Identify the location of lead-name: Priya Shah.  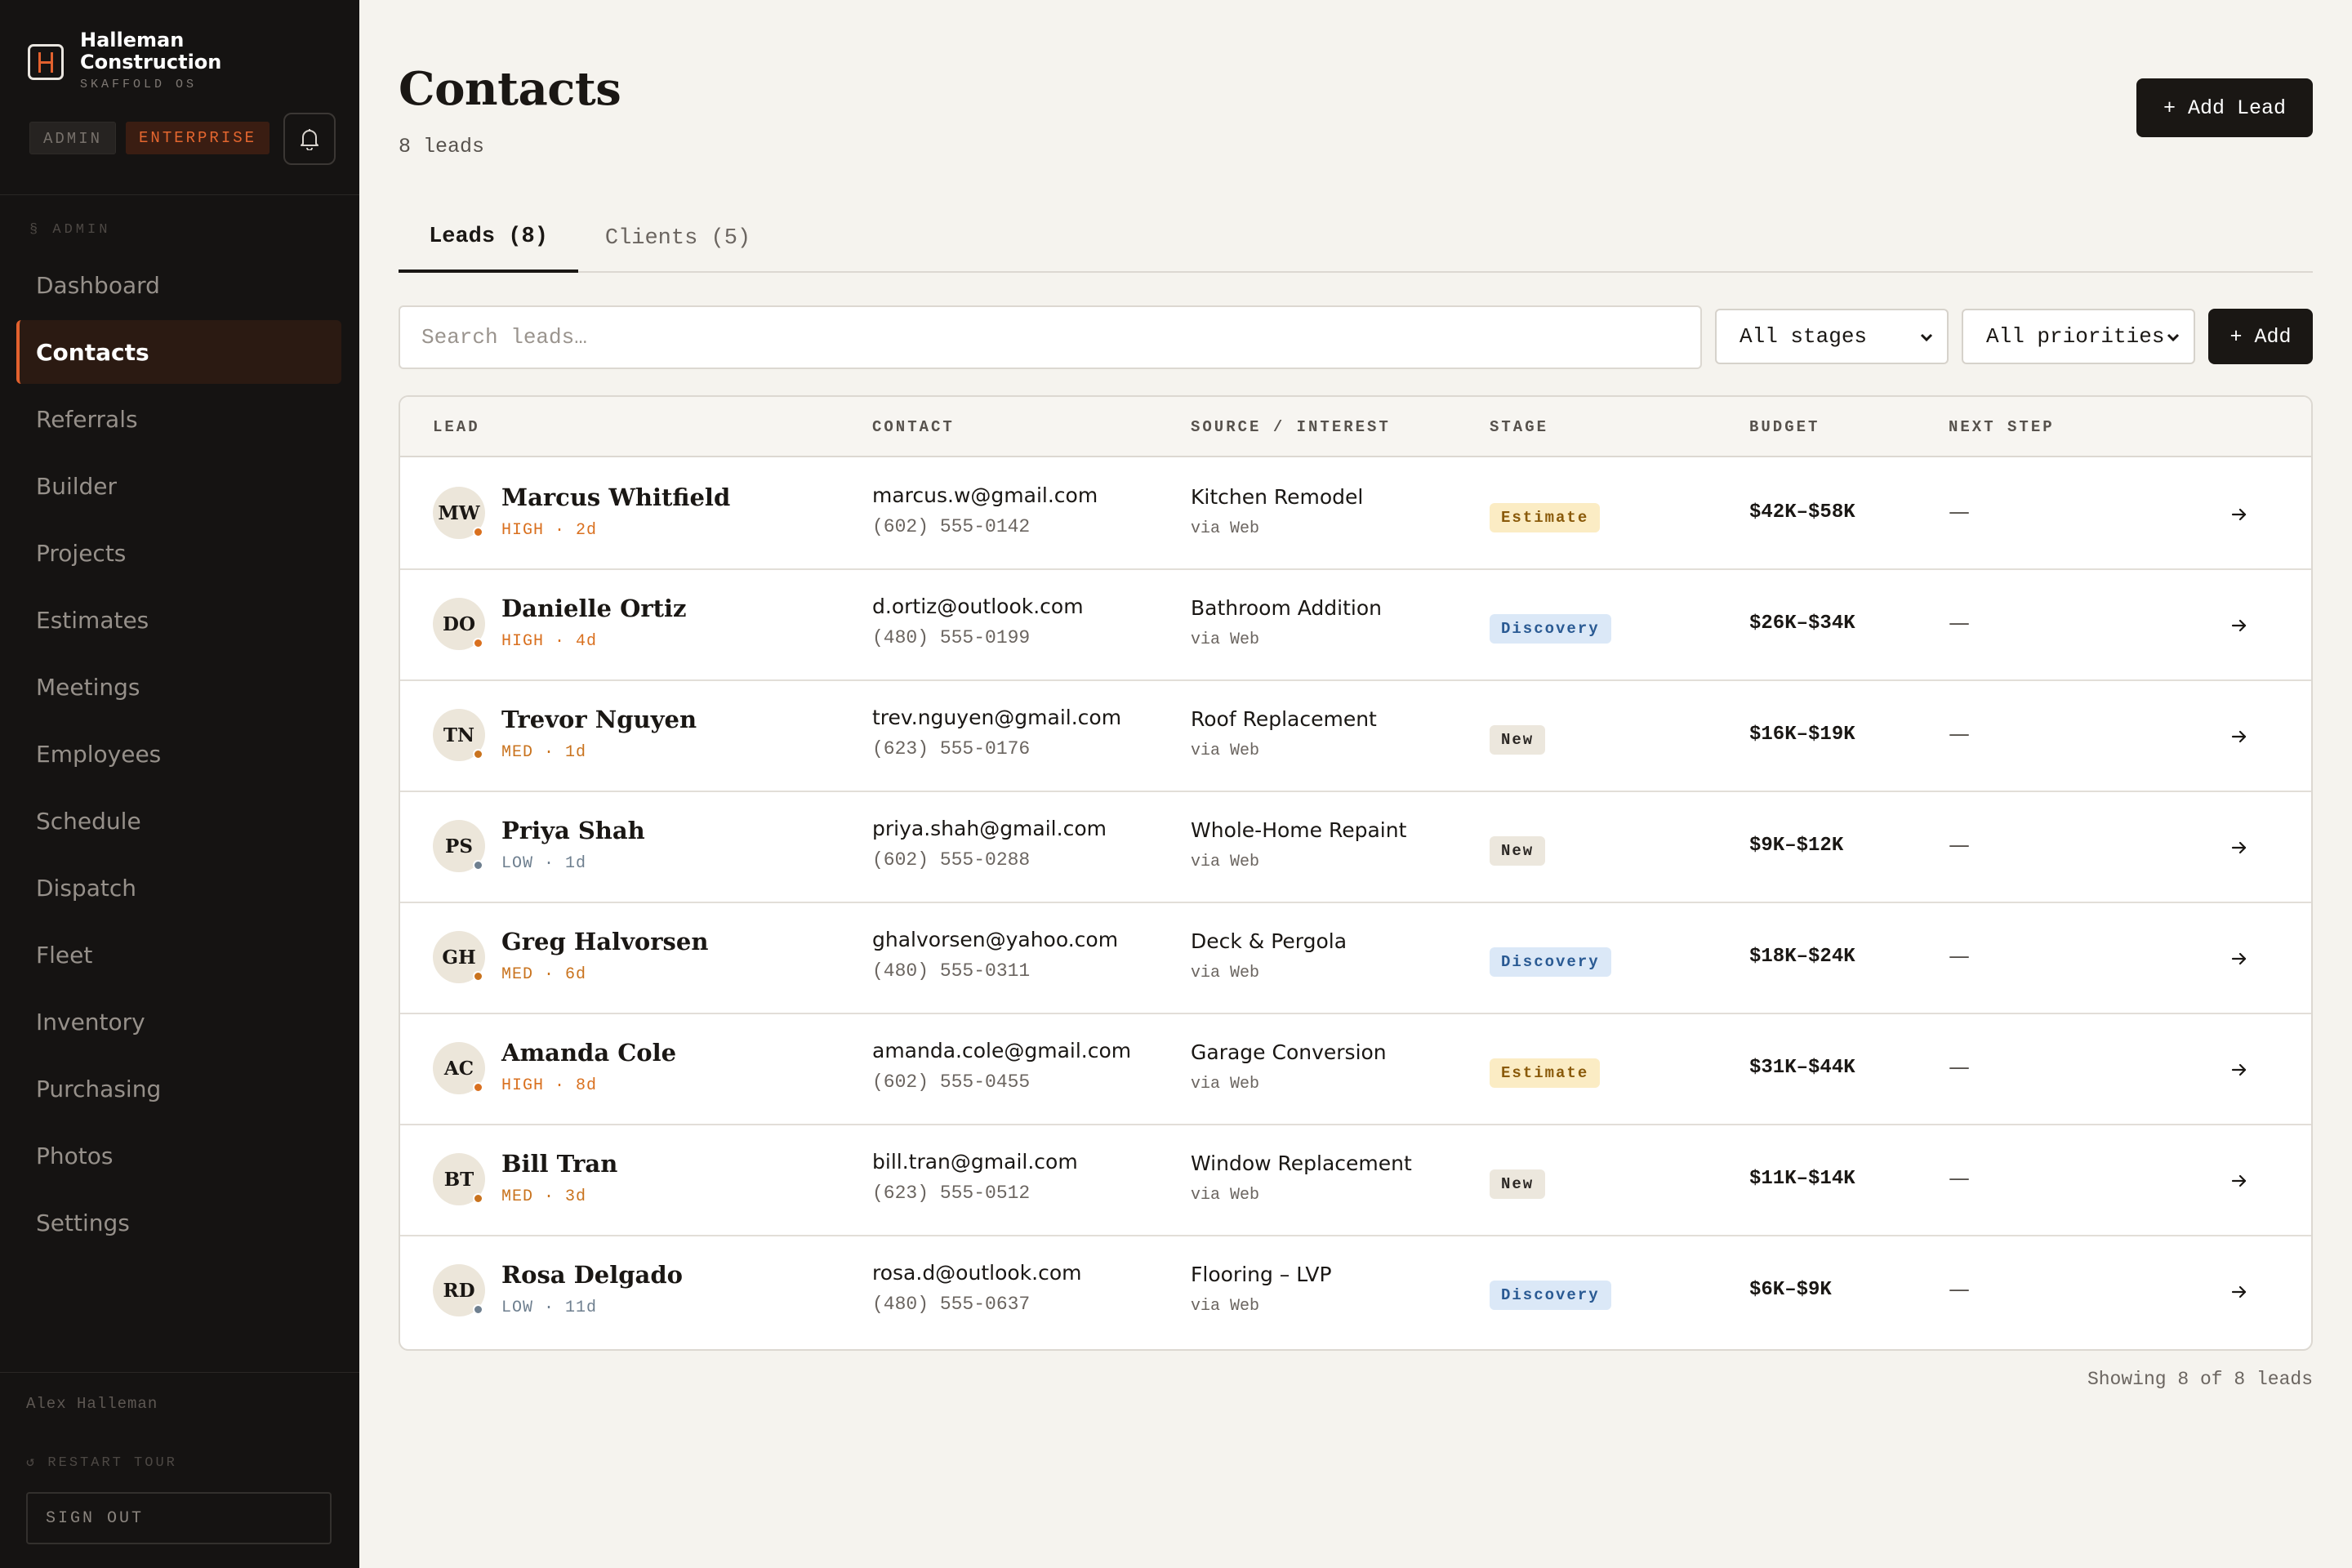
(573, 830).